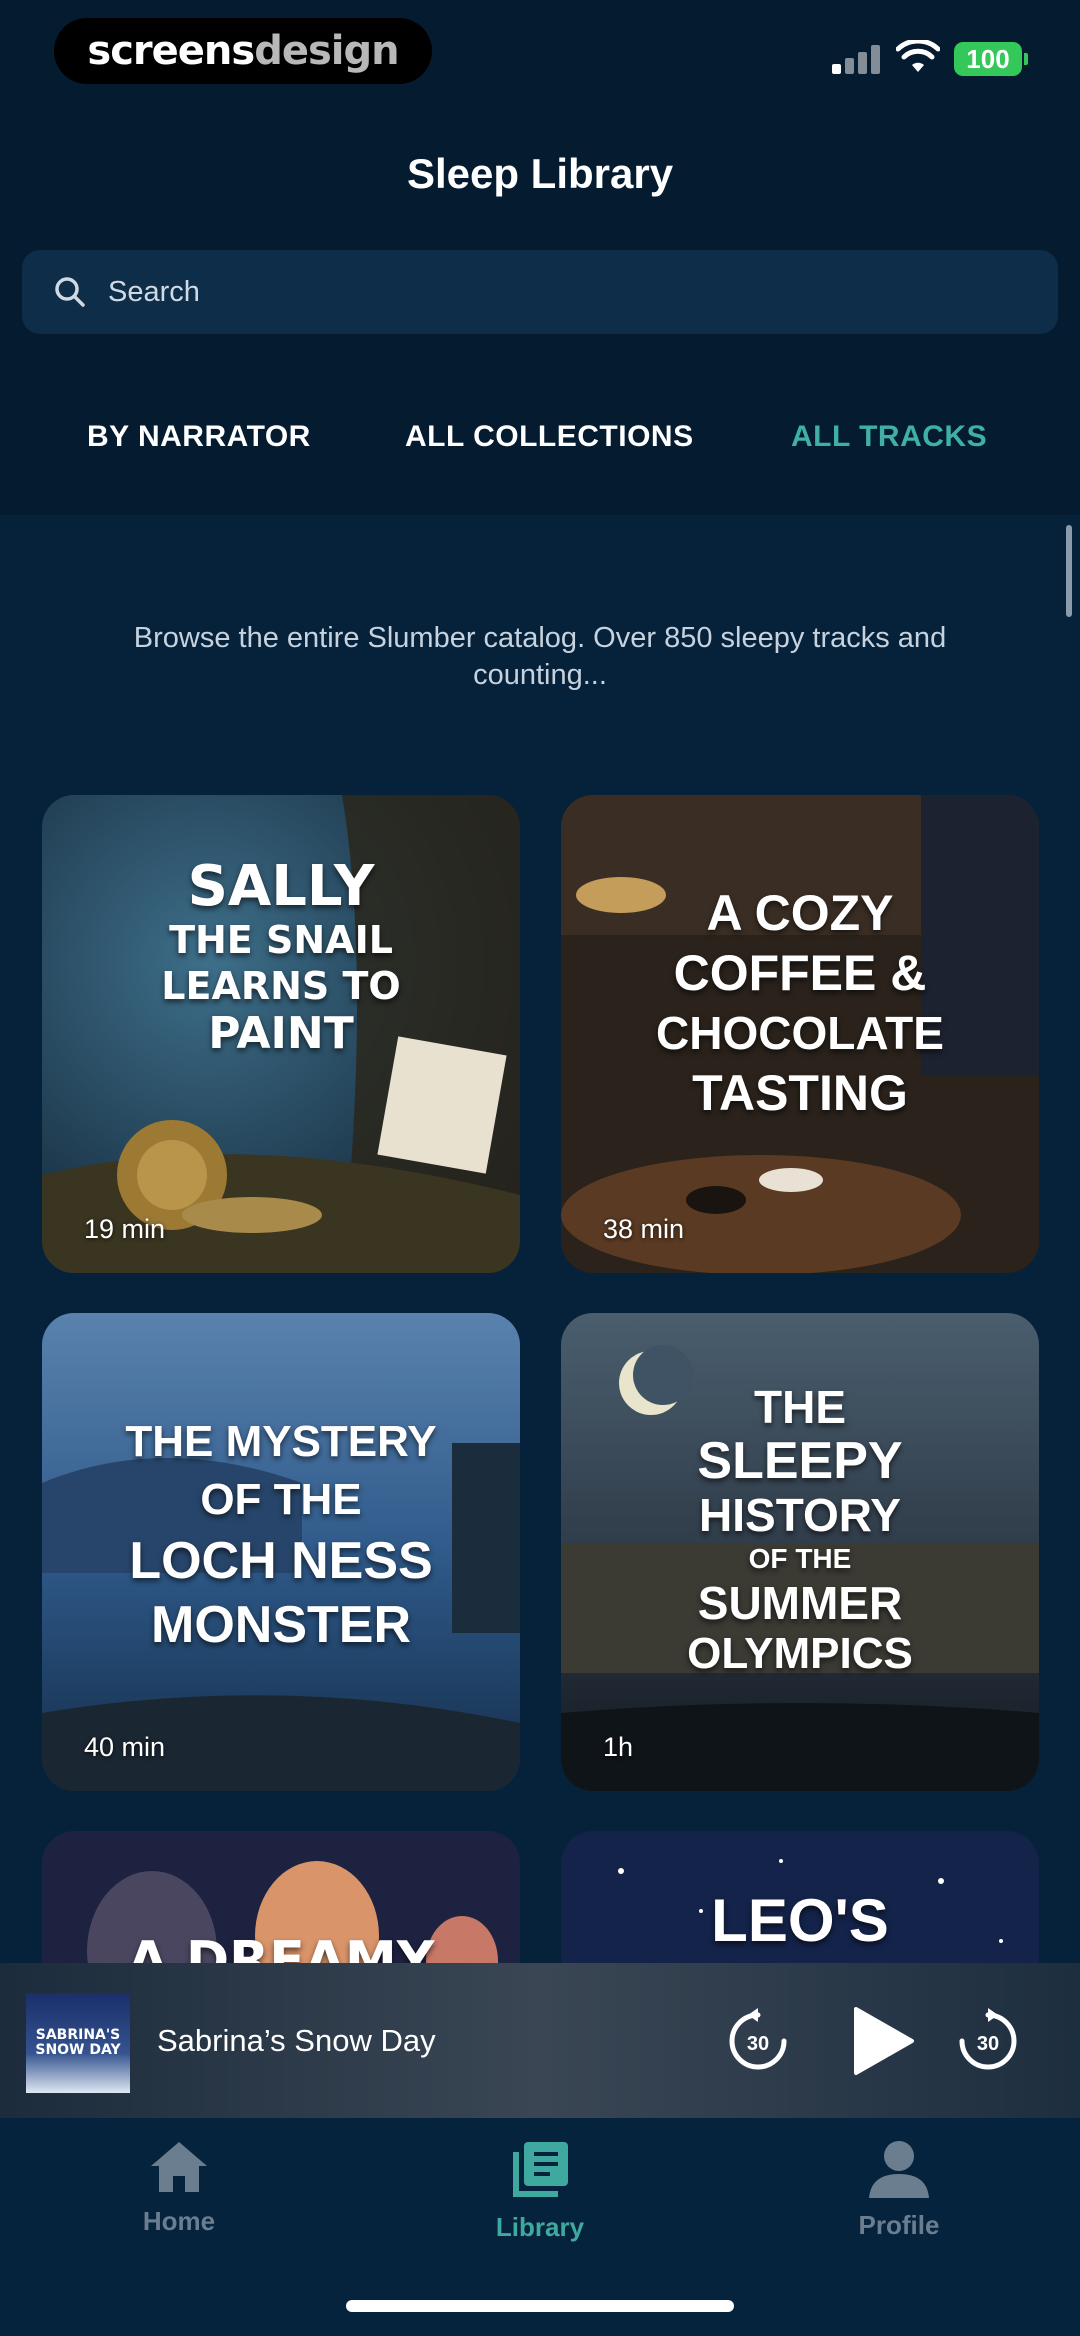 This screenshot has height=2336, width=1080. I want to click on track-title-line: Sally, so click(281, 886).